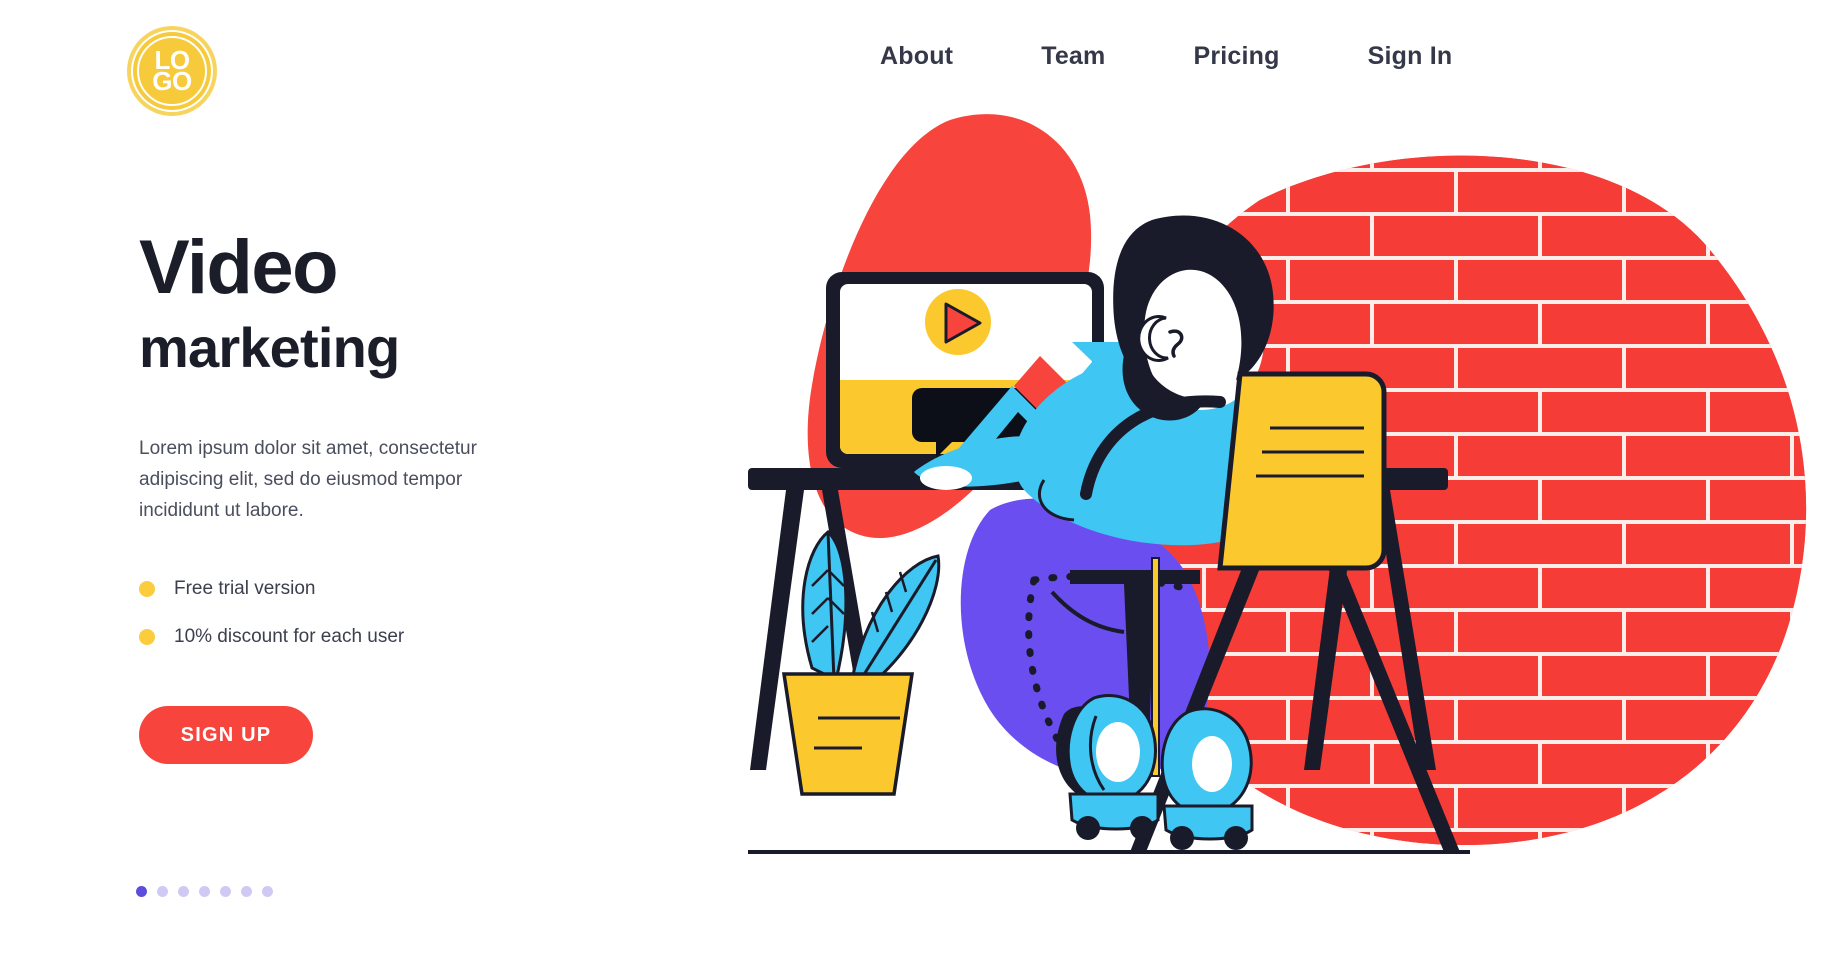 The image size is (1837, 980). I want to click on nav-item-pricing: Pricing, so click(1236, 56).